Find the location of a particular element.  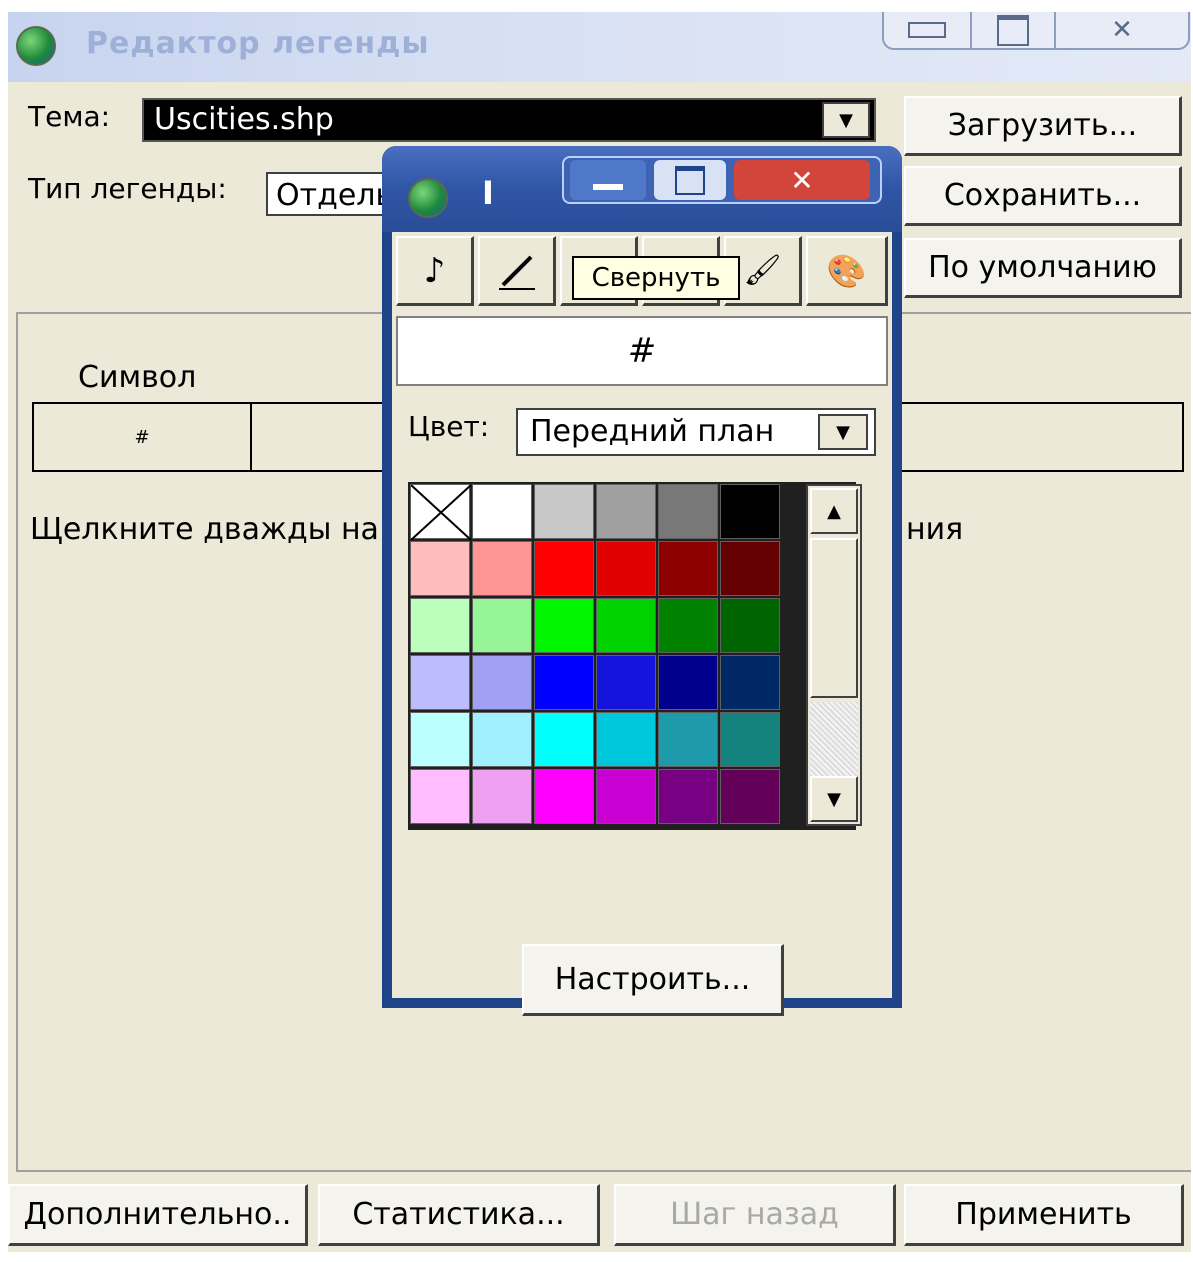

scroll-thumb is located at coordinates (834, 618).